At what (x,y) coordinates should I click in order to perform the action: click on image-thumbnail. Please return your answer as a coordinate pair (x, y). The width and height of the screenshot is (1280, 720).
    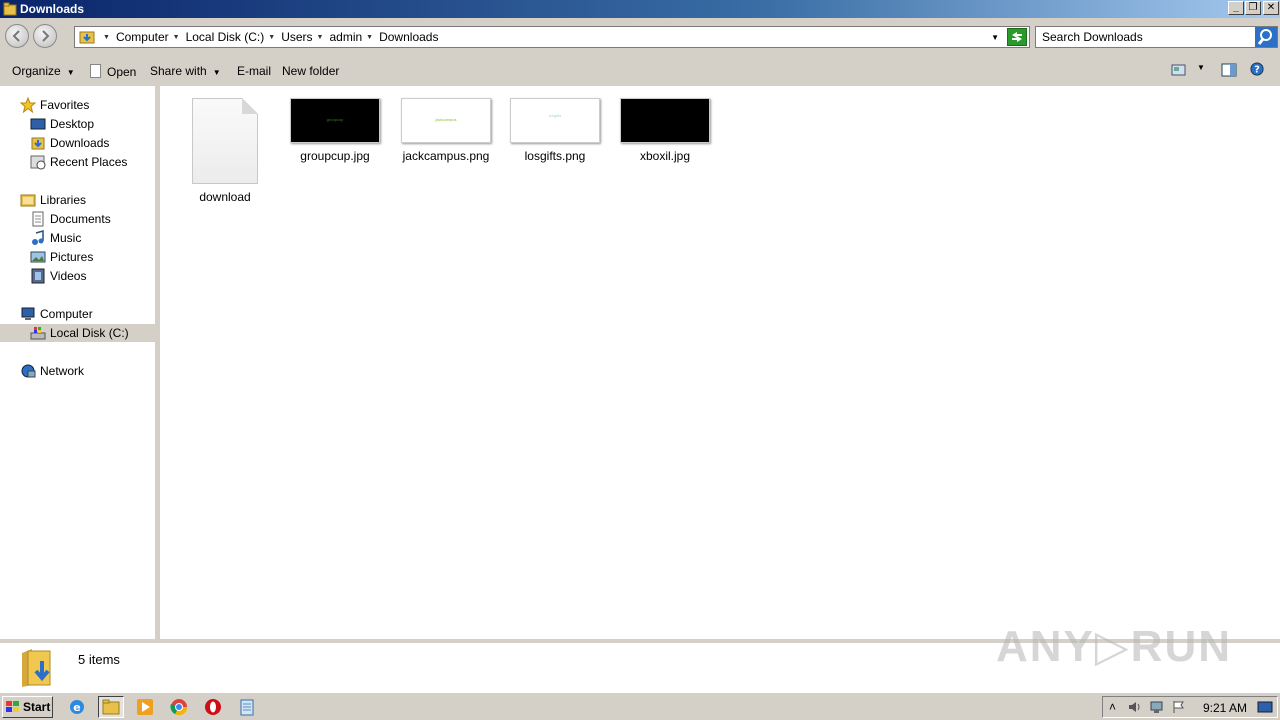
    Looking at the image, I should click on (665, 120).